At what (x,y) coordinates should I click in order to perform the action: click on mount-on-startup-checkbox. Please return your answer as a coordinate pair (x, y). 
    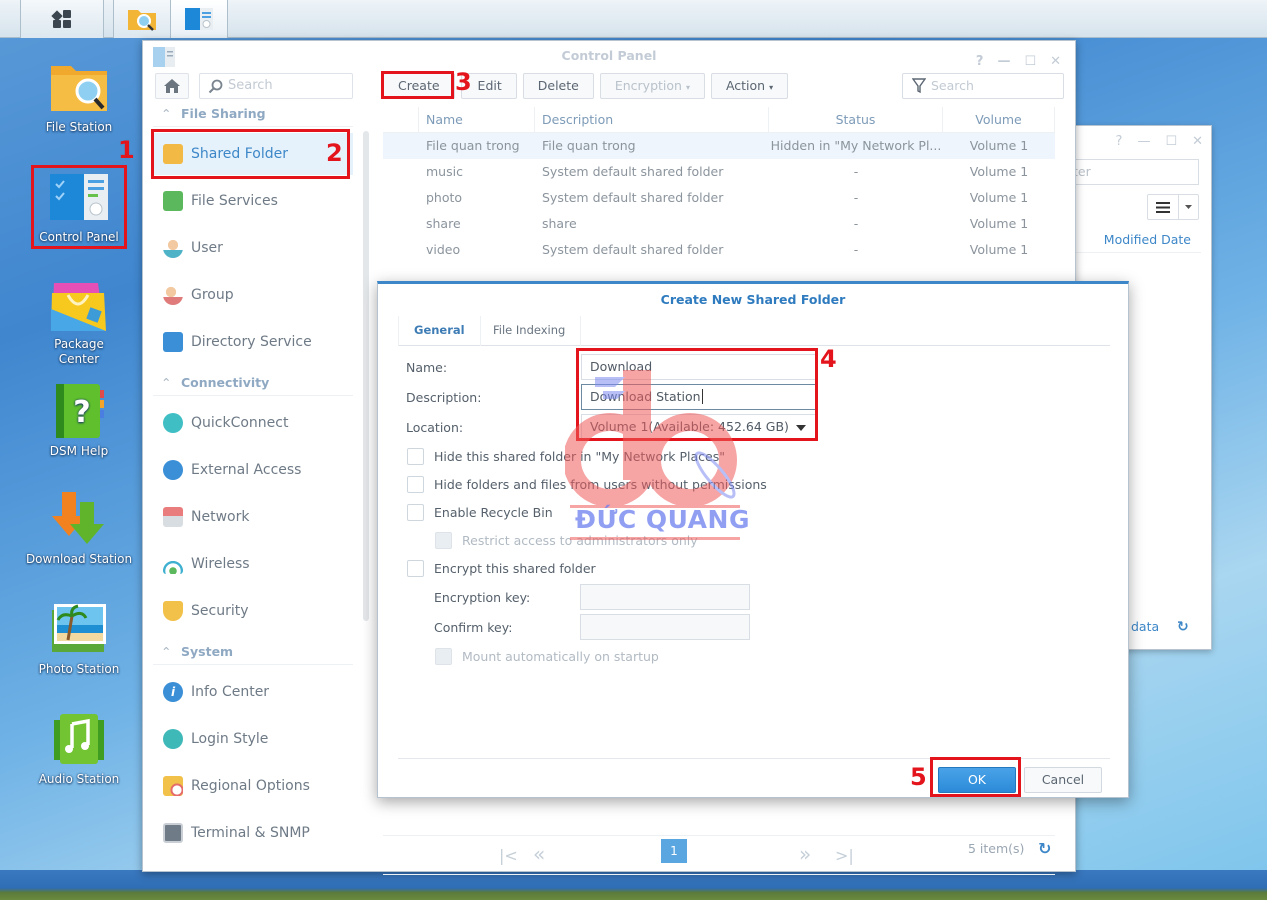
    Looking at the image, I should click on (443, 656).